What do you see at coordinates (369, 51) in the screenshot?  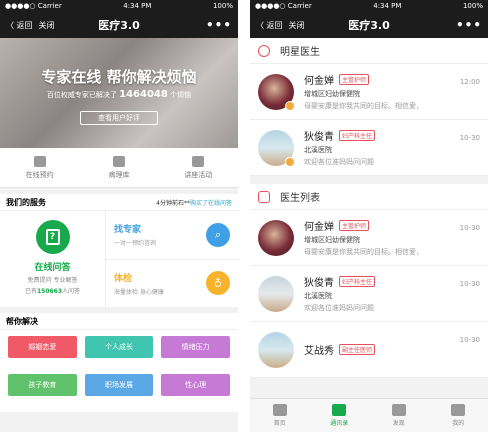 I see `star-doctors-header: 明星医生` at bounding box center [369, 51].